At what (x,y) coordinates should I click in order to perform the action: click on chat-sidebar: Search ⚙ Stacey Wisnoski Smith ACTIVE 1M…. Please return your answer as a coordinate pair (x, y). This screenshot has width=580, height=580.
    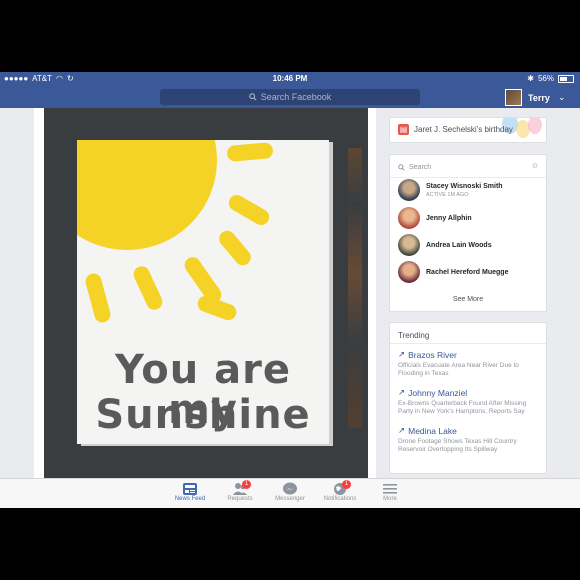
    Looking at the image, I should click on (468, 233).